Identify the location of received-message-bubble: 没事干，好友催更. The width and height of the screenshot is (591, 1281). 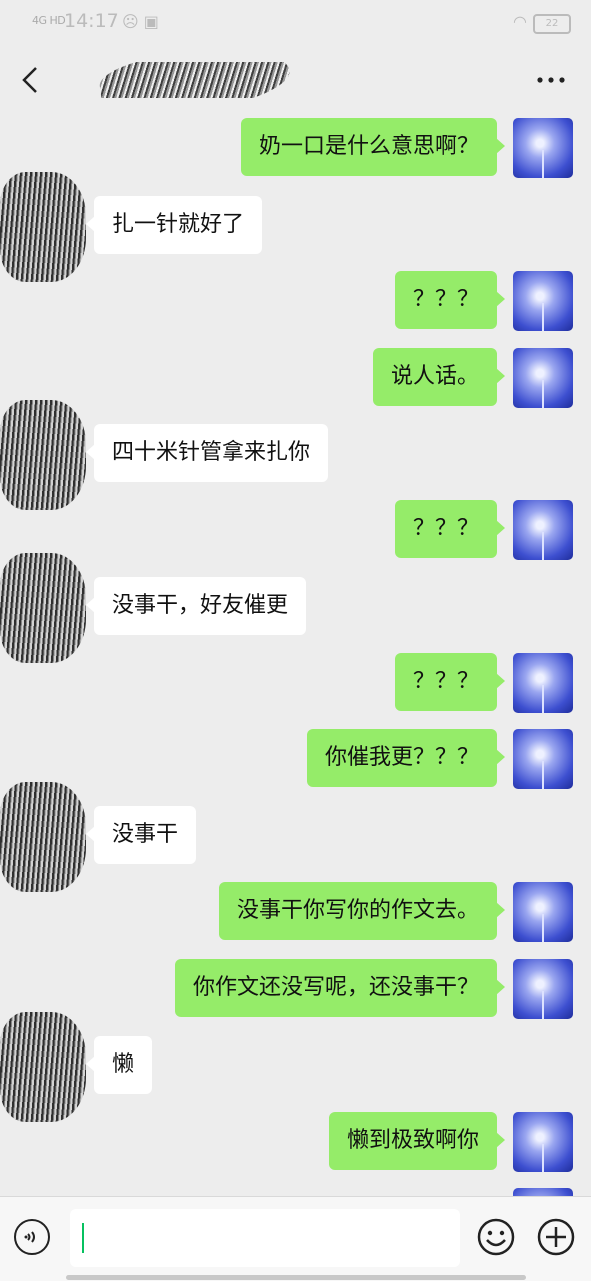
(196, 606).